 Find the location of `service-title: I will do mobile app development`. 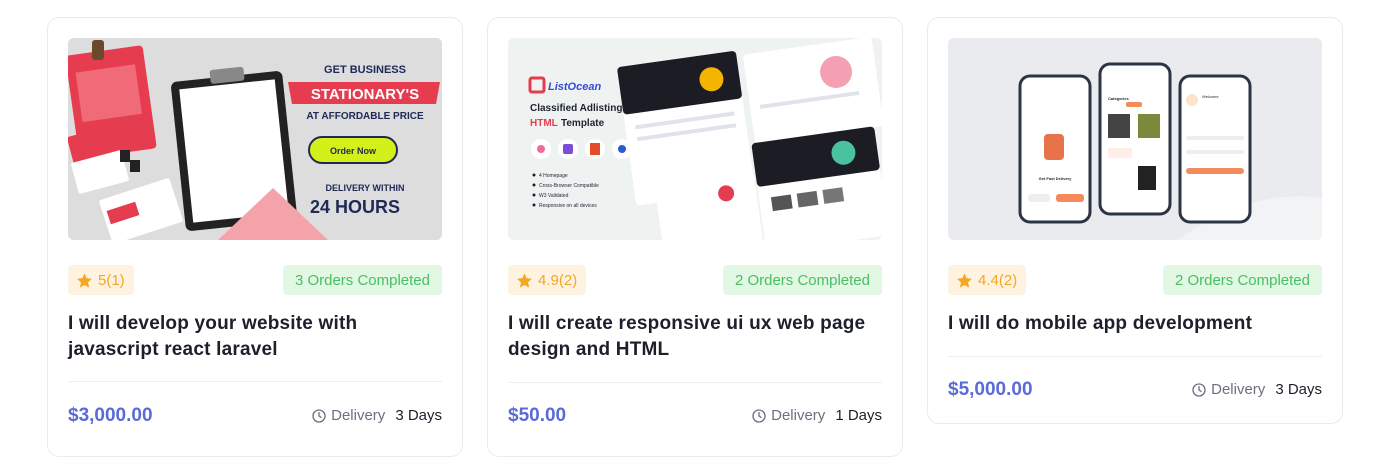

service-title: I will do mobile app development is located at coordinates (1135, 324).